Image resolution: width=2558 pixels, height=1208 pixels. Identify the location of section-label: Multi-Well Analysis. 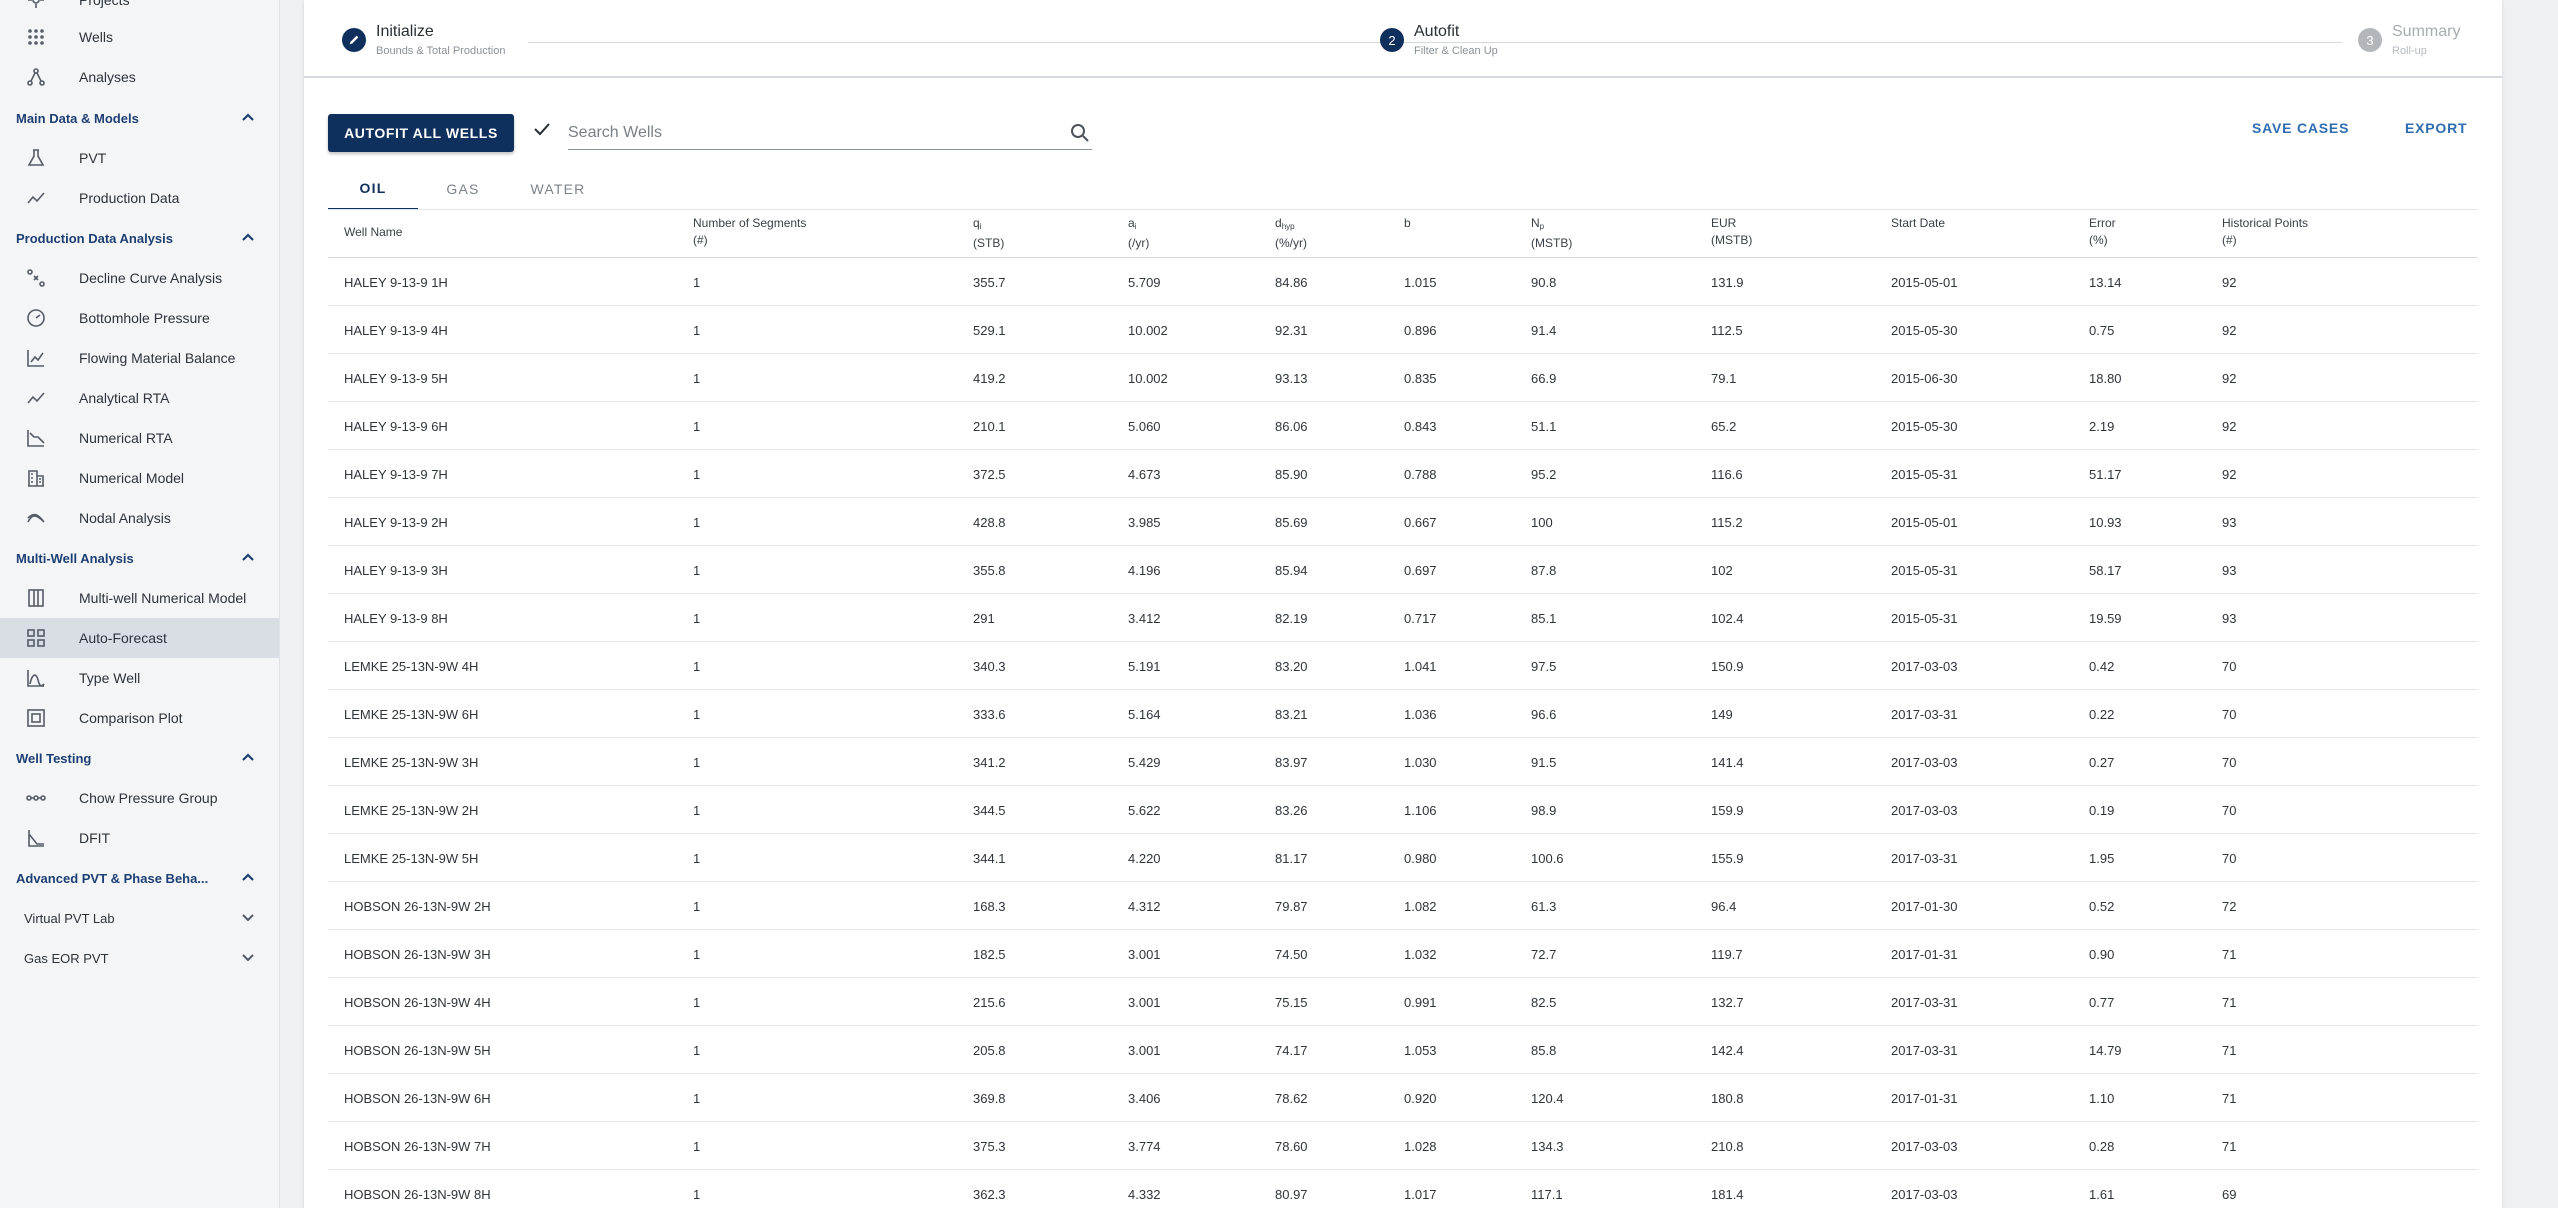
(75, 558).